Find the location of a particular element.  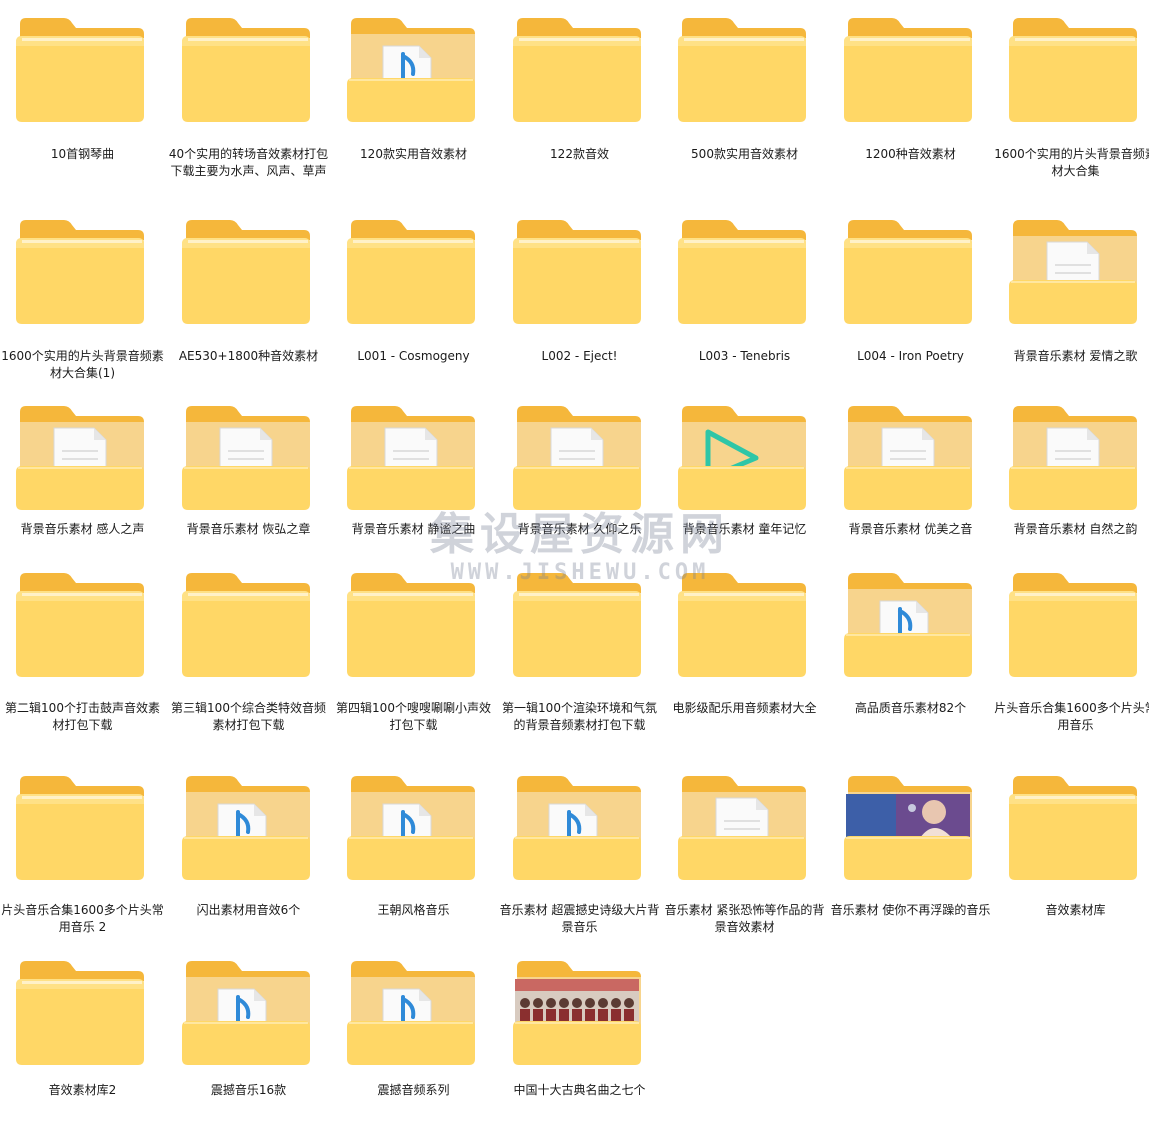

folder-item: 122款音效 is located at coordinates (579, 101).